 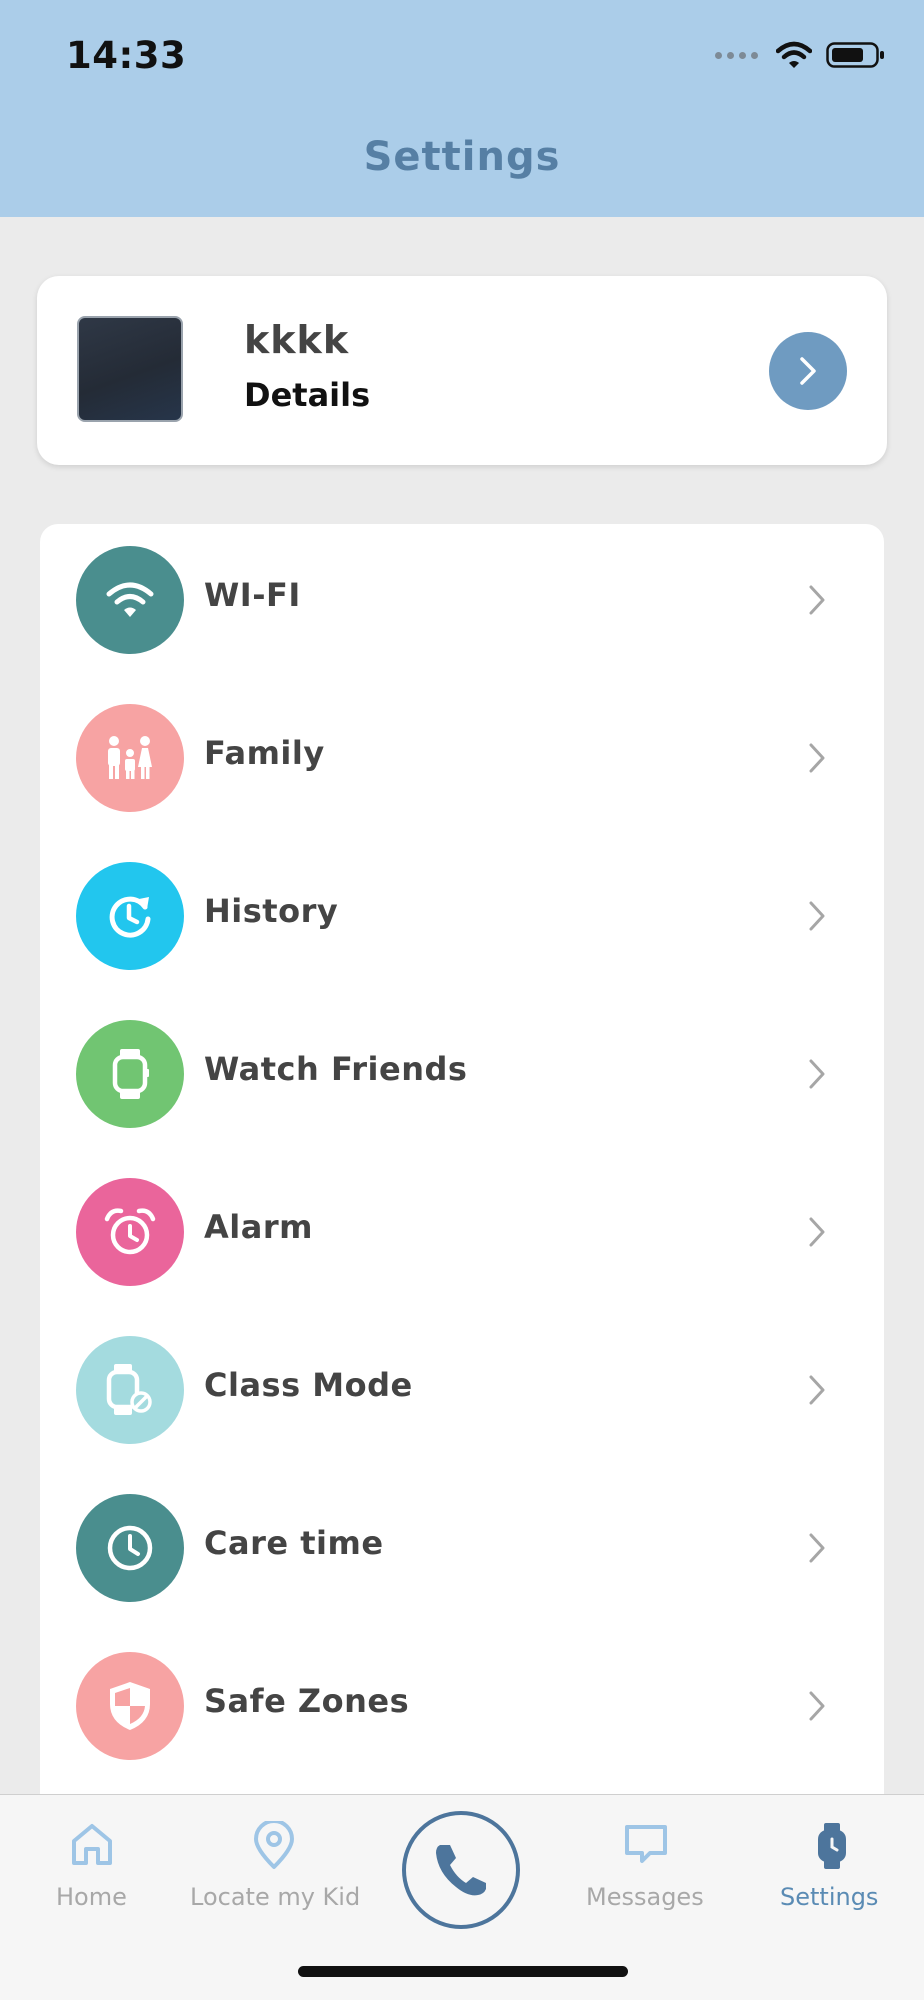 What do you see at coordinates (130, 916) in the screenshot?
I see `history-icon` at bounding box center [130, 916].